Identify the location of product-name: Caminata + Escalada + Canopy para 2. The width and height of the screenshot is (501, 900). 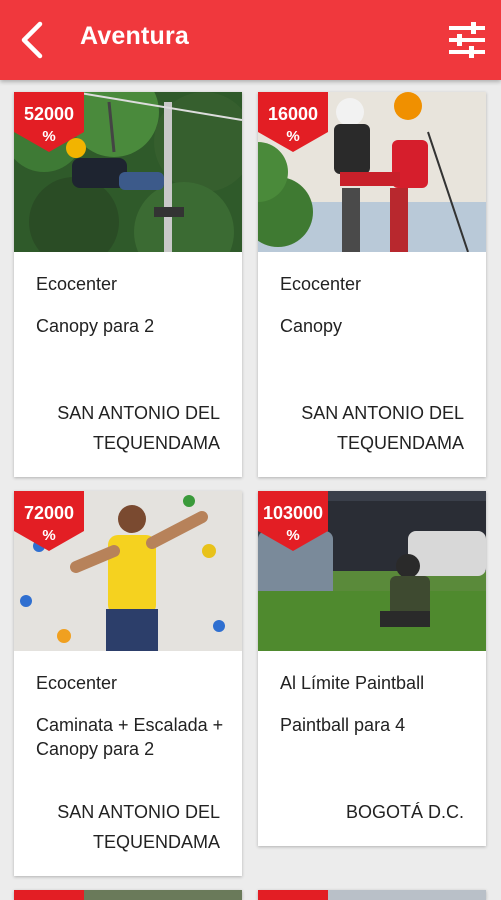
(130, 737).